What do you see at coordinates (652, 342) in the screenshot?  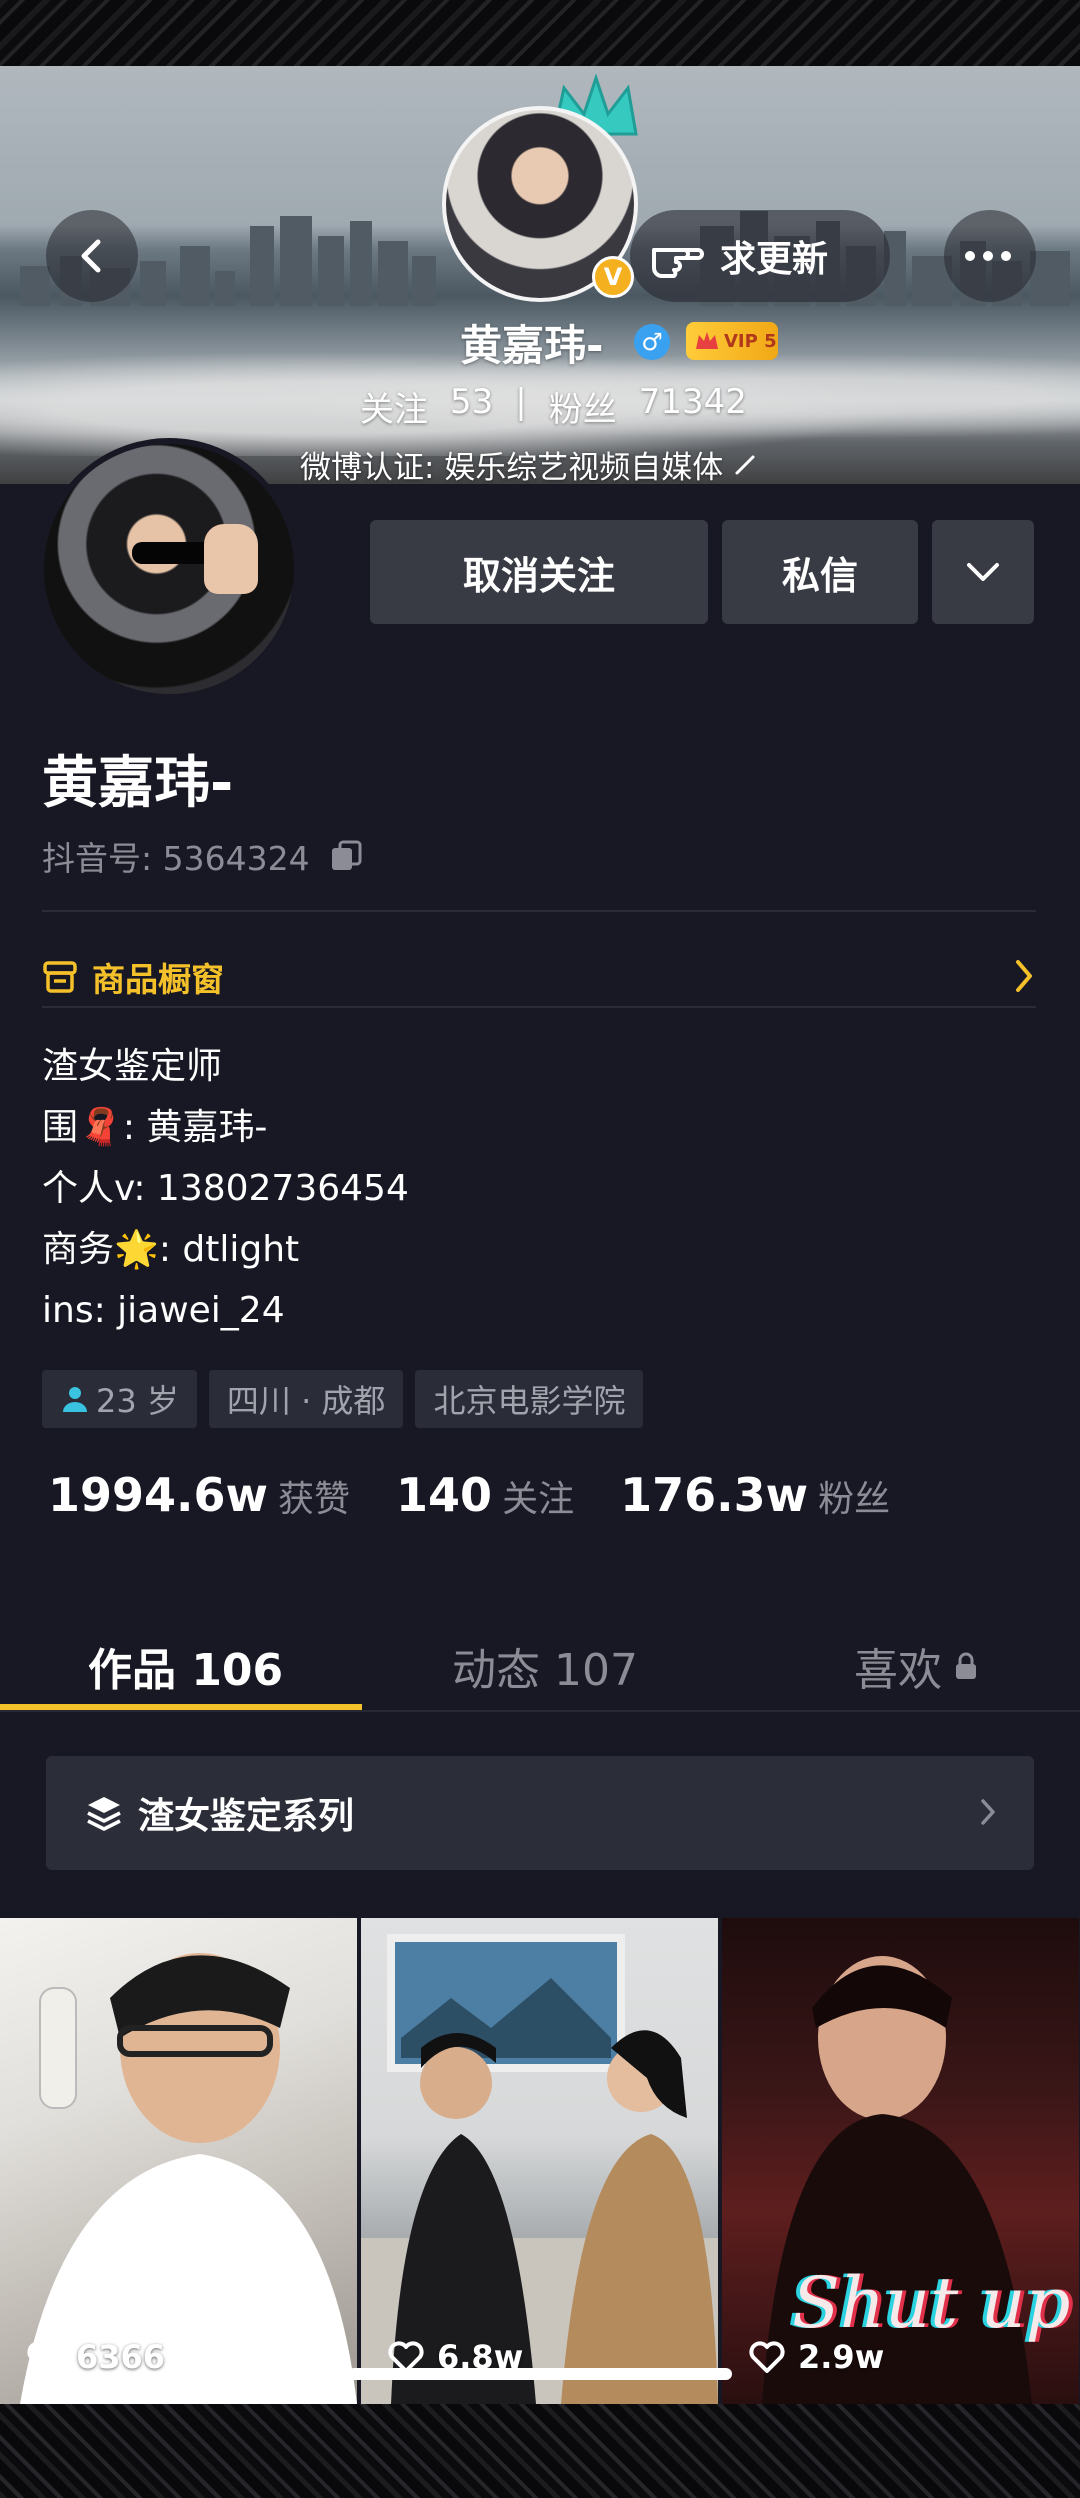 I see `male-gender-icon: ♂` at bounding box center [652, 342].